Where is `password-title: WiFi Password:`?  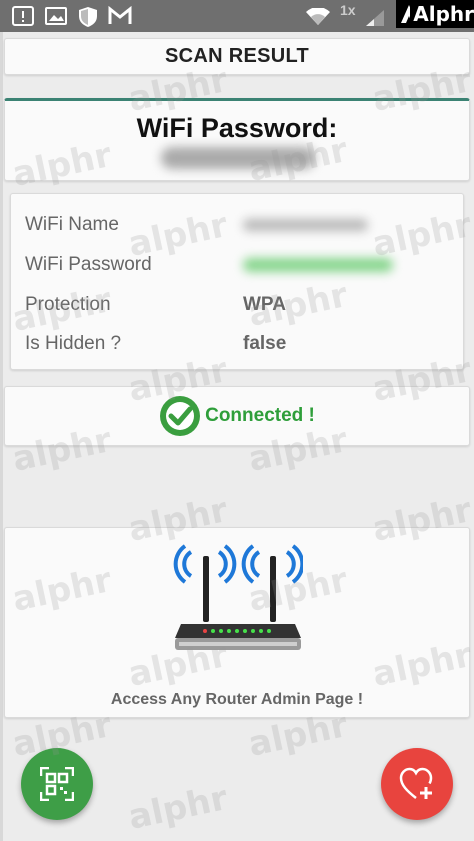 password-title: WiFi Password: is located at coordinates (237, 128).